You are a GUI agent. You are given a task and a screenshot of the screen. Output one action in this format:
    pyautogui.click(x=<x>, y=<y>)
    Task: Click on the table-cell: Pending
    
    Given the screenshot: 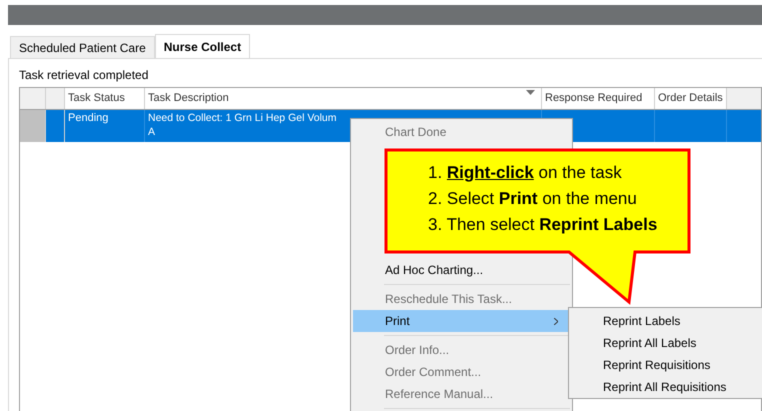 What is the action you would take?
    pyautogui.click(x=105, y=126)
    